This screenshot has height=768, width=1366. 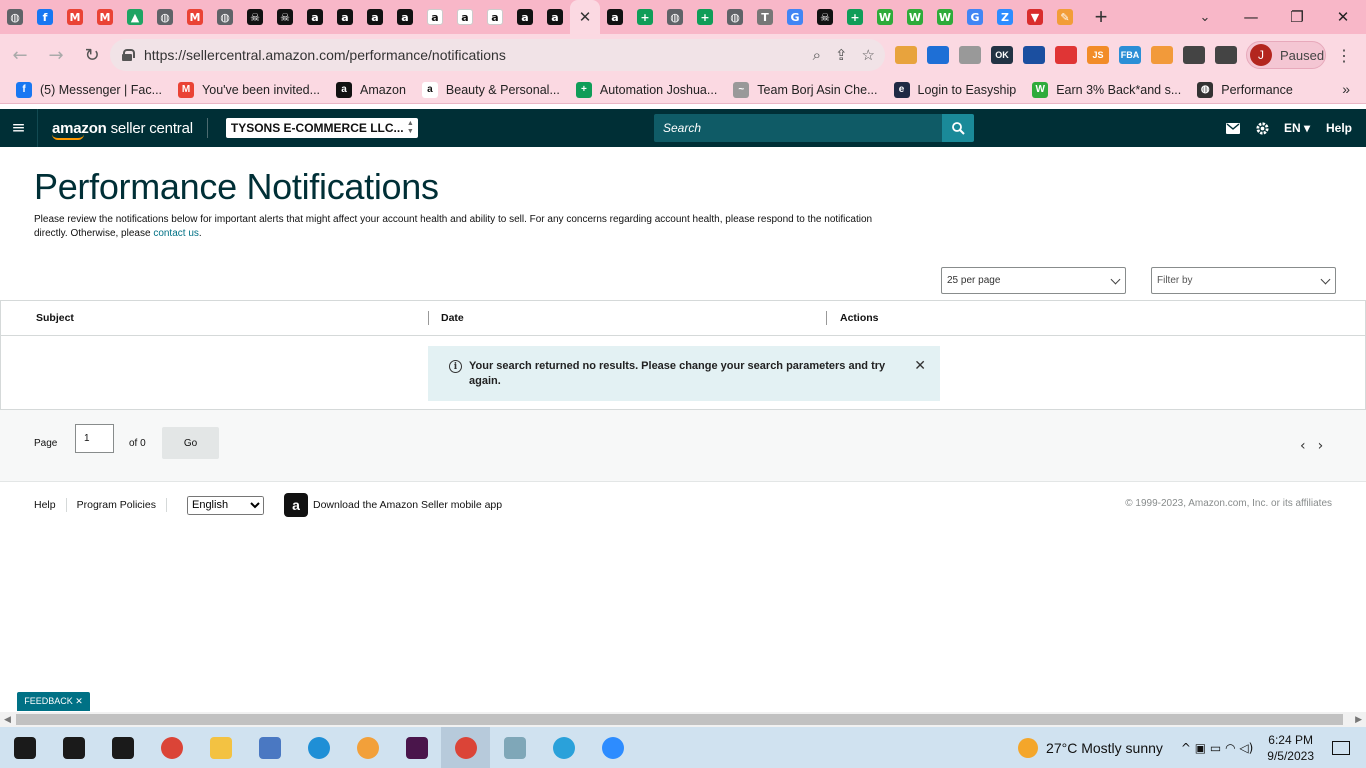 I want to click on reload-button: ↻, so click(x=92, y=55).